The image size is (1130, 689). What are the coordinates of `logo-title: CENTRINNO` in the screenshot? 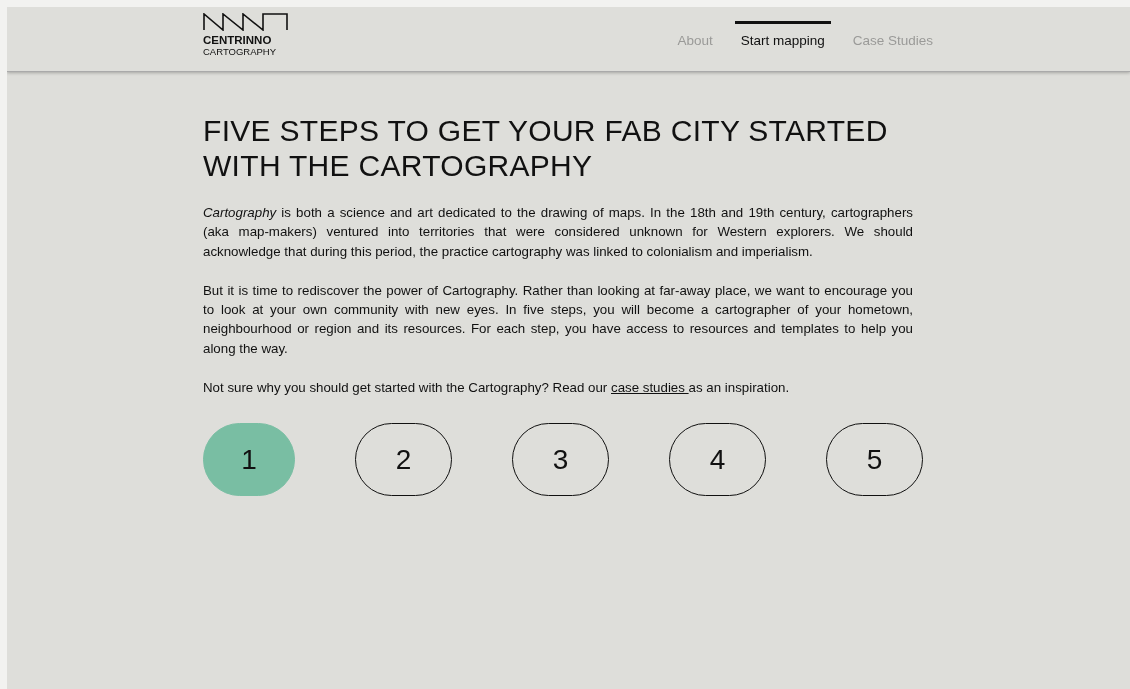 It's located at (238, 40).